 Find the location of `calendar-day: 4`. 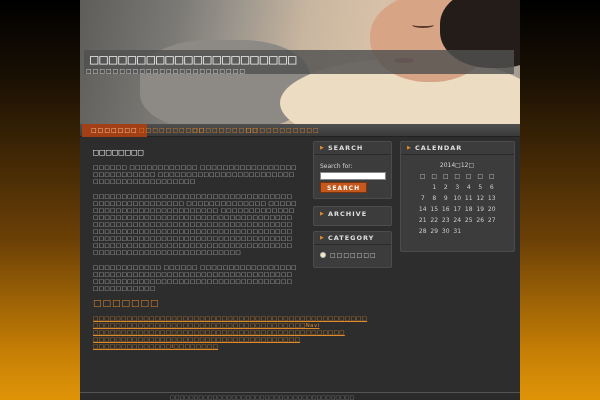

calendar-day: 4 is located at coordinates (468, 187).